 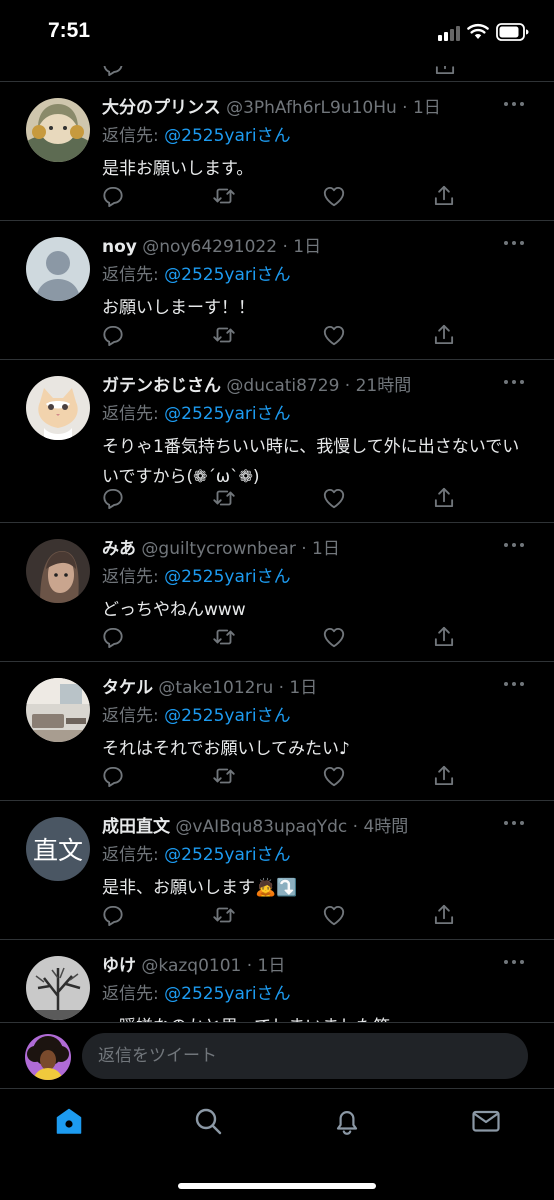 What do you see at coordinates (208, 1121) in the screenshot?
I see `tab-search` at bounding box center [208, 1121].